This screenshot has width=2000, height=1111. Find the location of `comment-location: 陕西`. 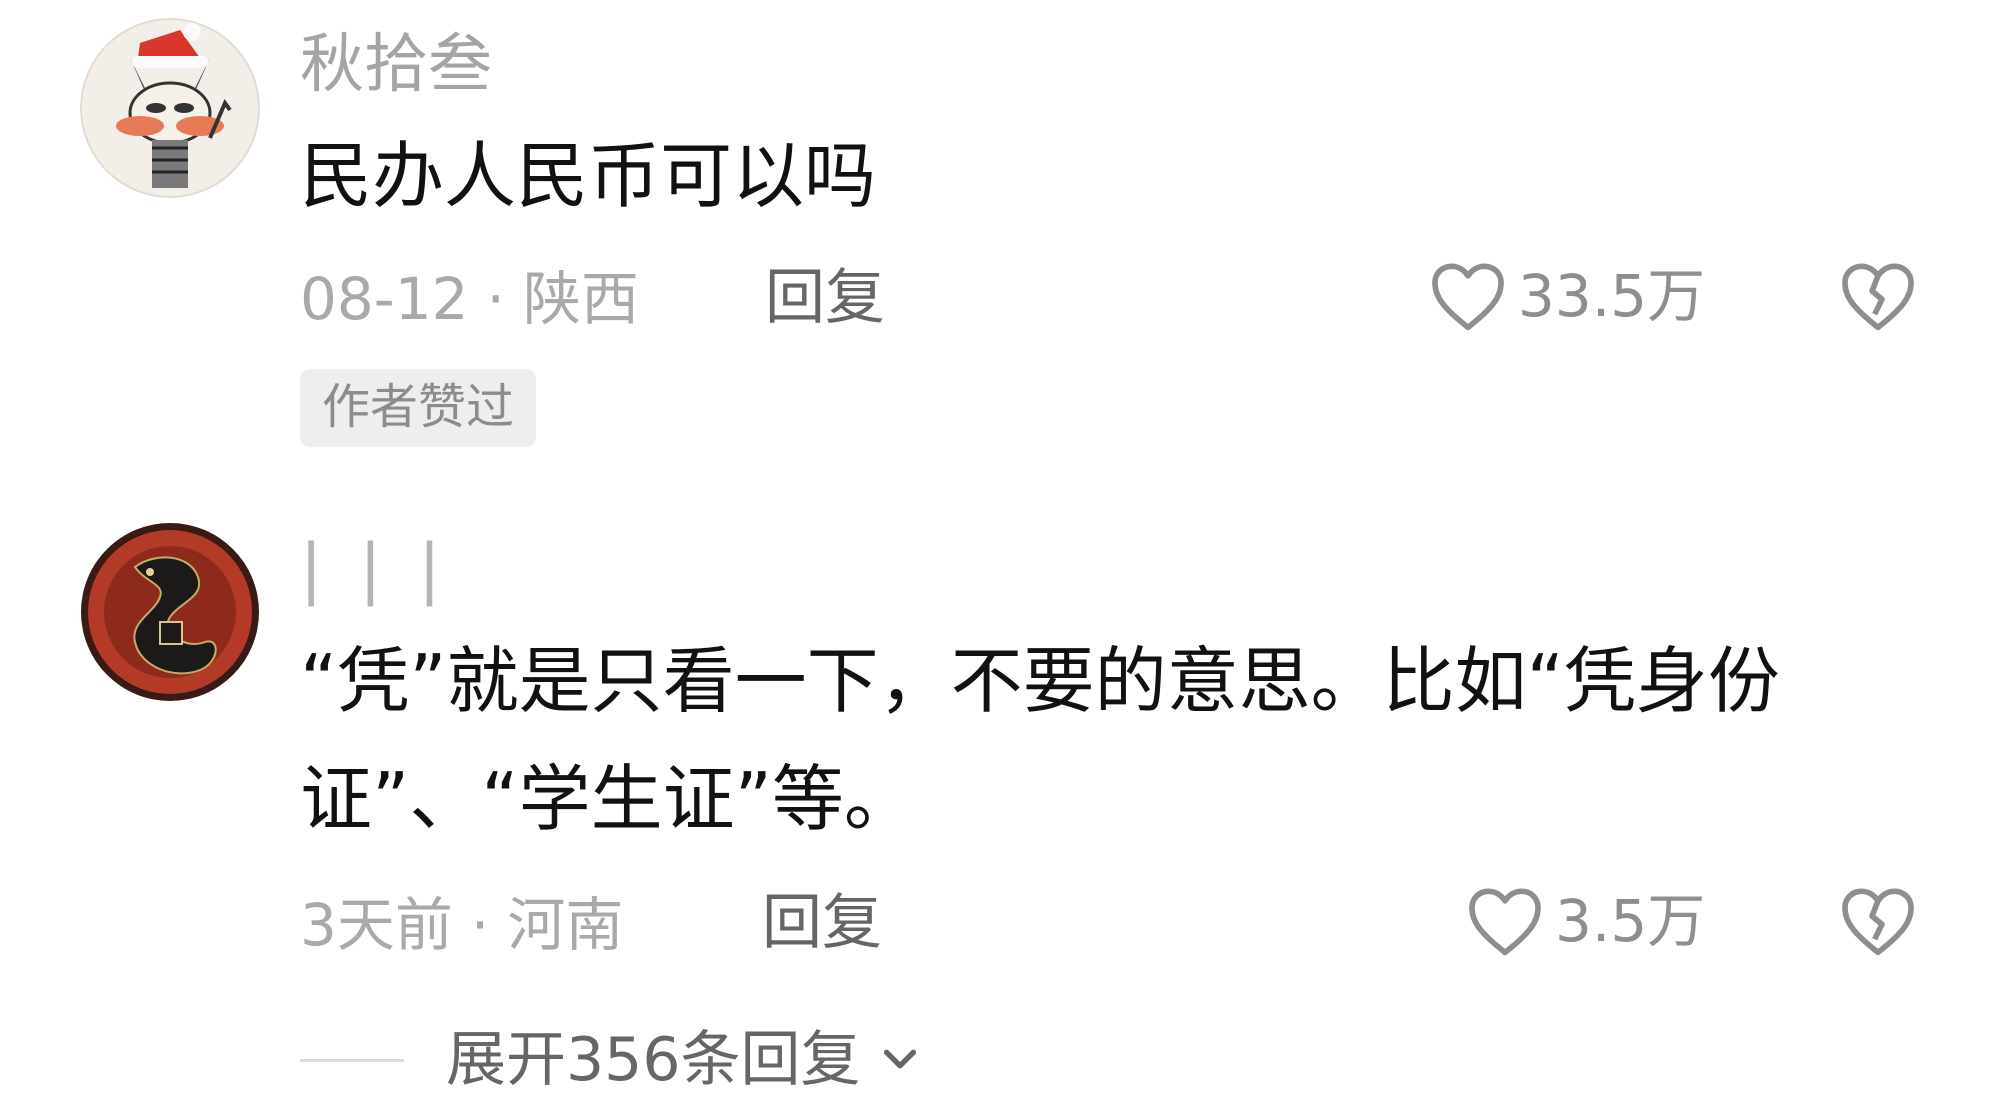

comment-location: 陕西 is located at coordinates (580, 299).